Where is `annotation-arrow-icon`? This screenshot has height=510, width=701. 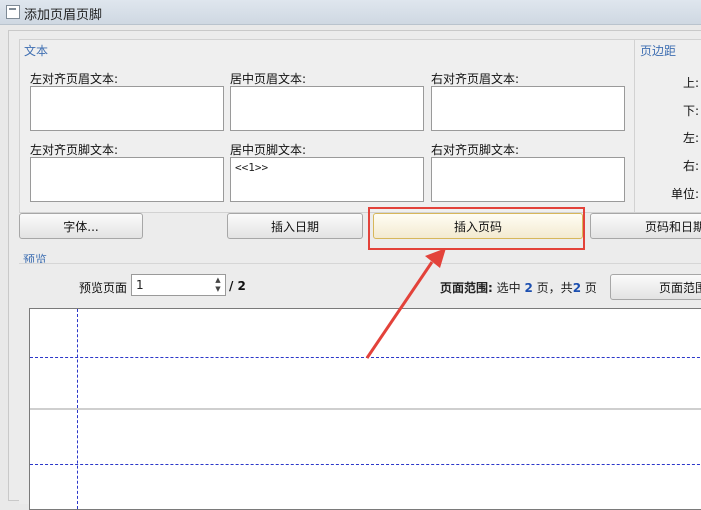 annotation-arrow-icon is located at coordinates (405, 303).